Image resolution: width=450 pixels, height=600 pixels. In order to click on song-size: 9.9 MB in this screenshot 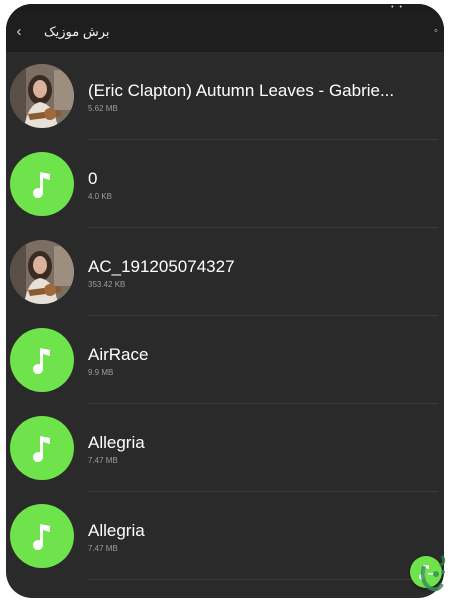, I will do `click(101, 372)`.